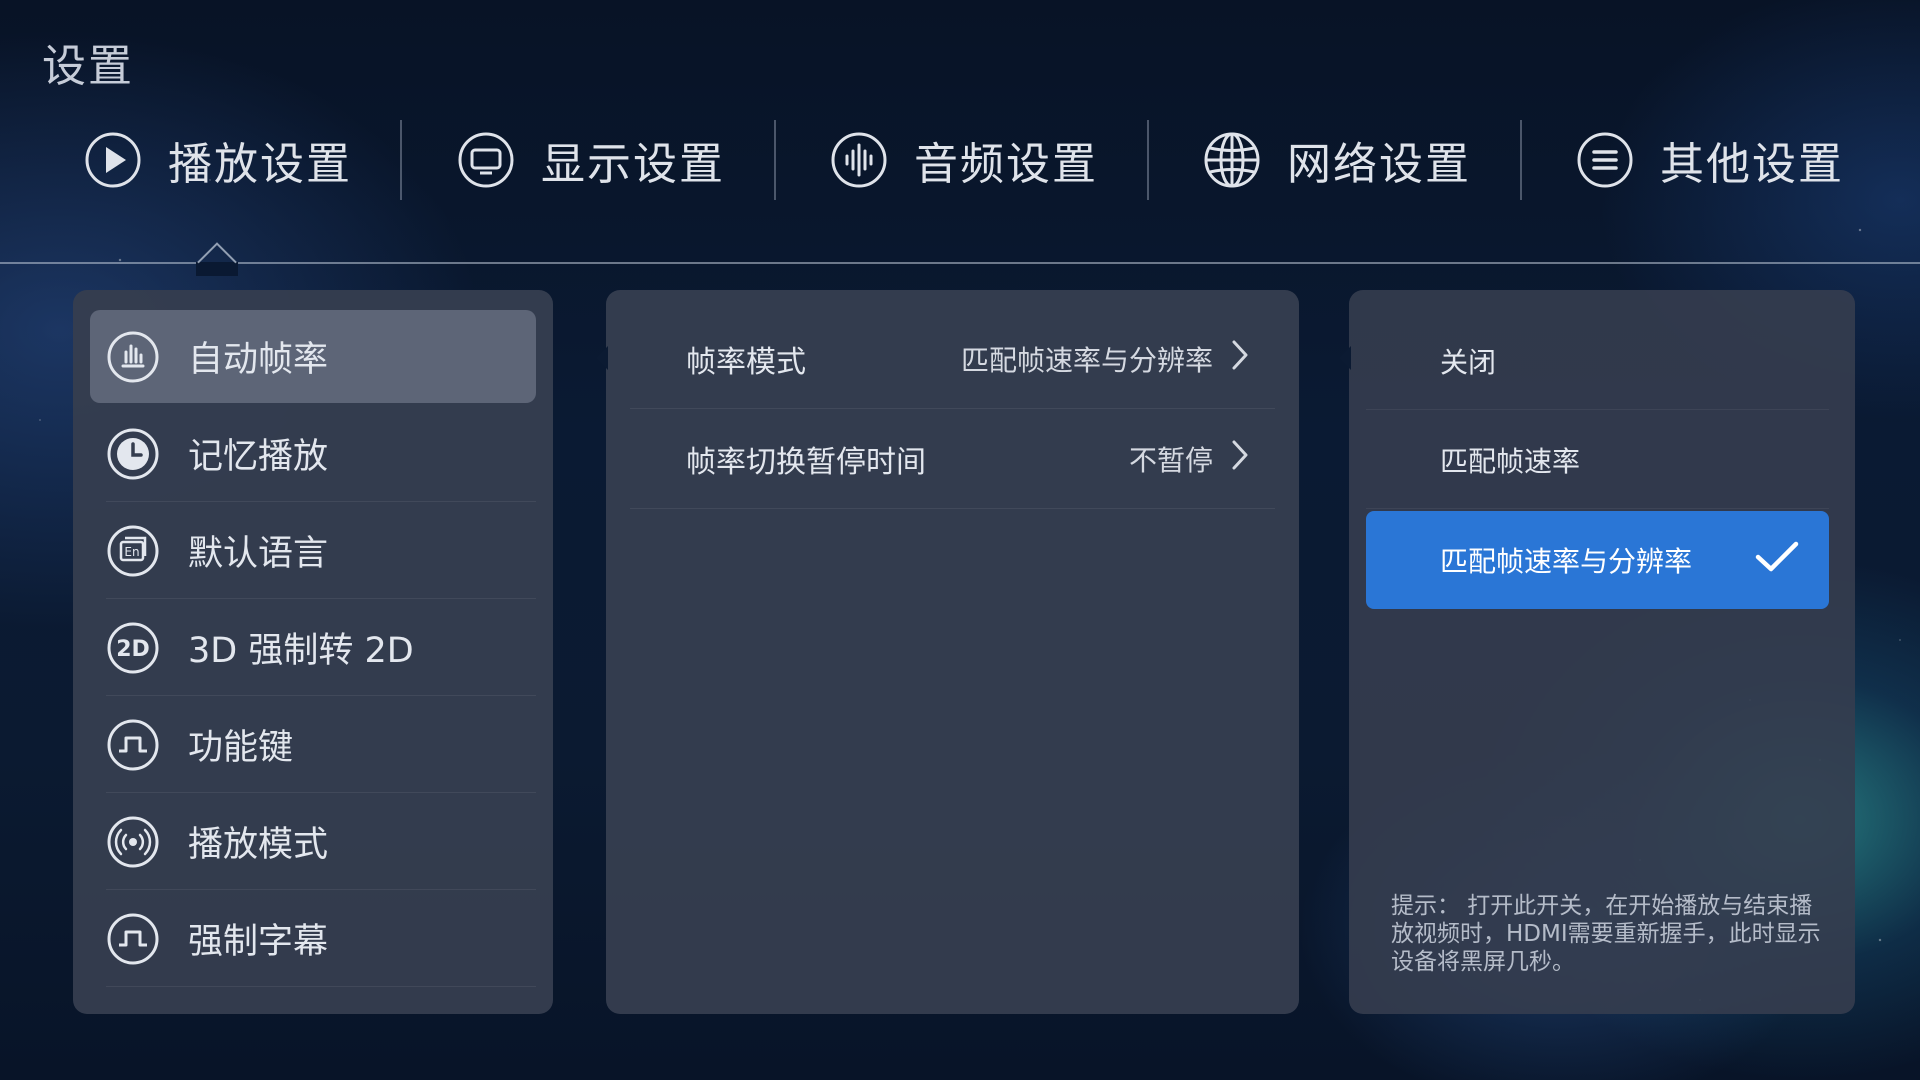 Image resolution: width=1920 pixels, height=1080 pixels. What do you see at coordinates (133, 454) in the screenshot?
I see `clock-icon` at bounding box center [133, 454].